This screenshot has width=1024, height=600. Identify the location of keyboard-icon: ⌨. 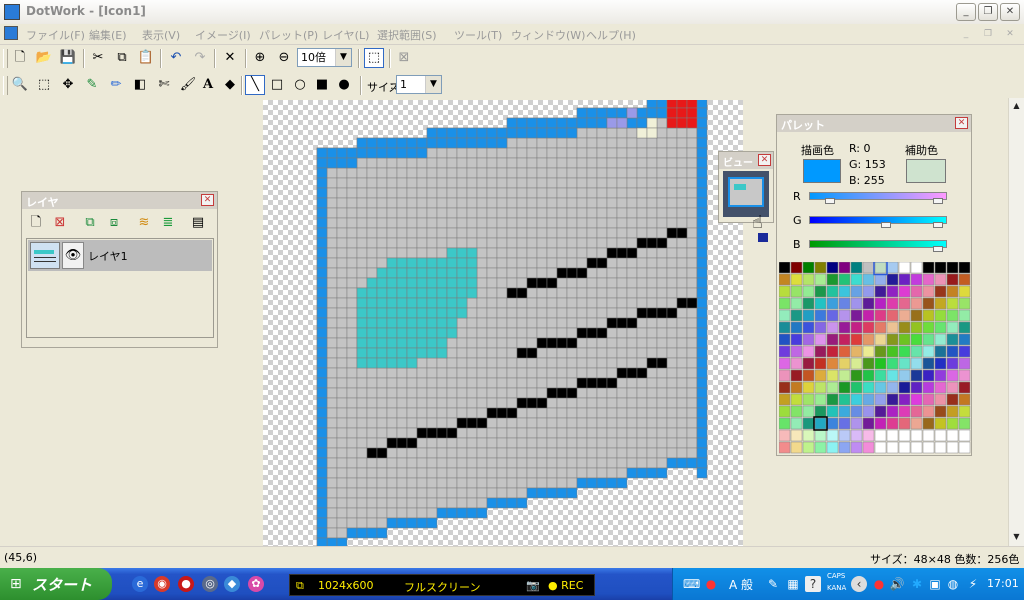
(691, 584).